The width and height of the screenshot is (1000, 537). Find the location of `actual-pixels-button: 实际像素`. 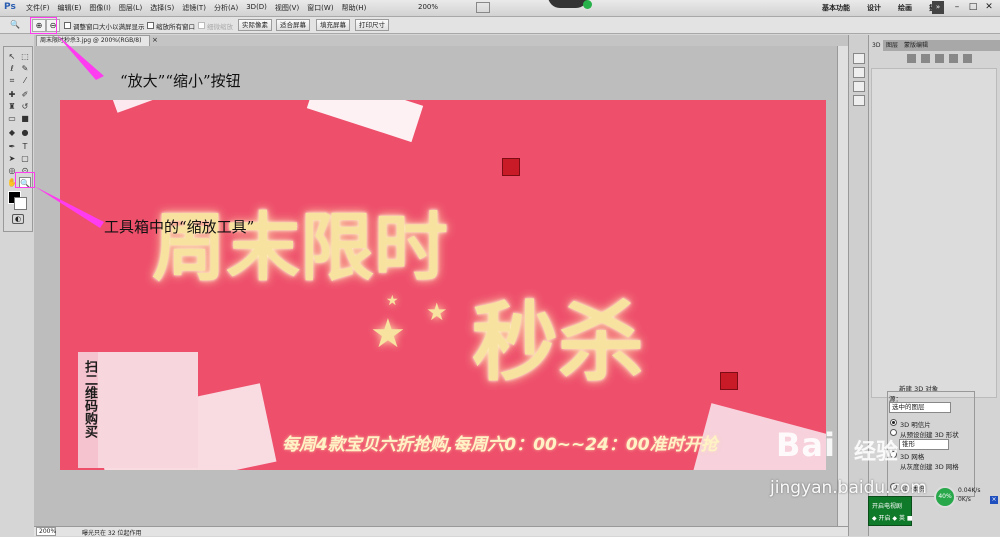

actual-pixels-button: 实际像素 is located at coordinates (255, 25).